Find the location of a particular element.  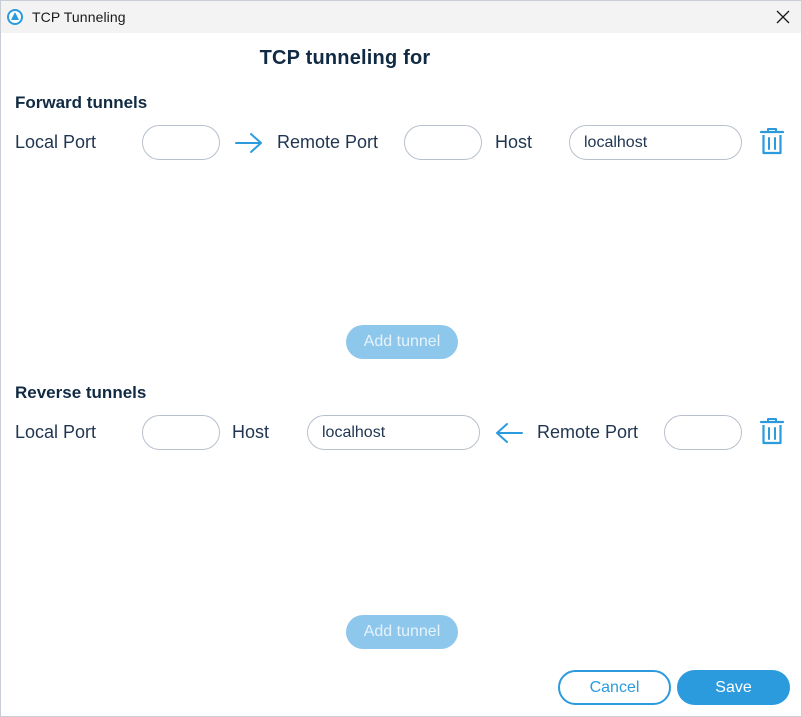

forward-host-input is located at coordinates (655, 142).